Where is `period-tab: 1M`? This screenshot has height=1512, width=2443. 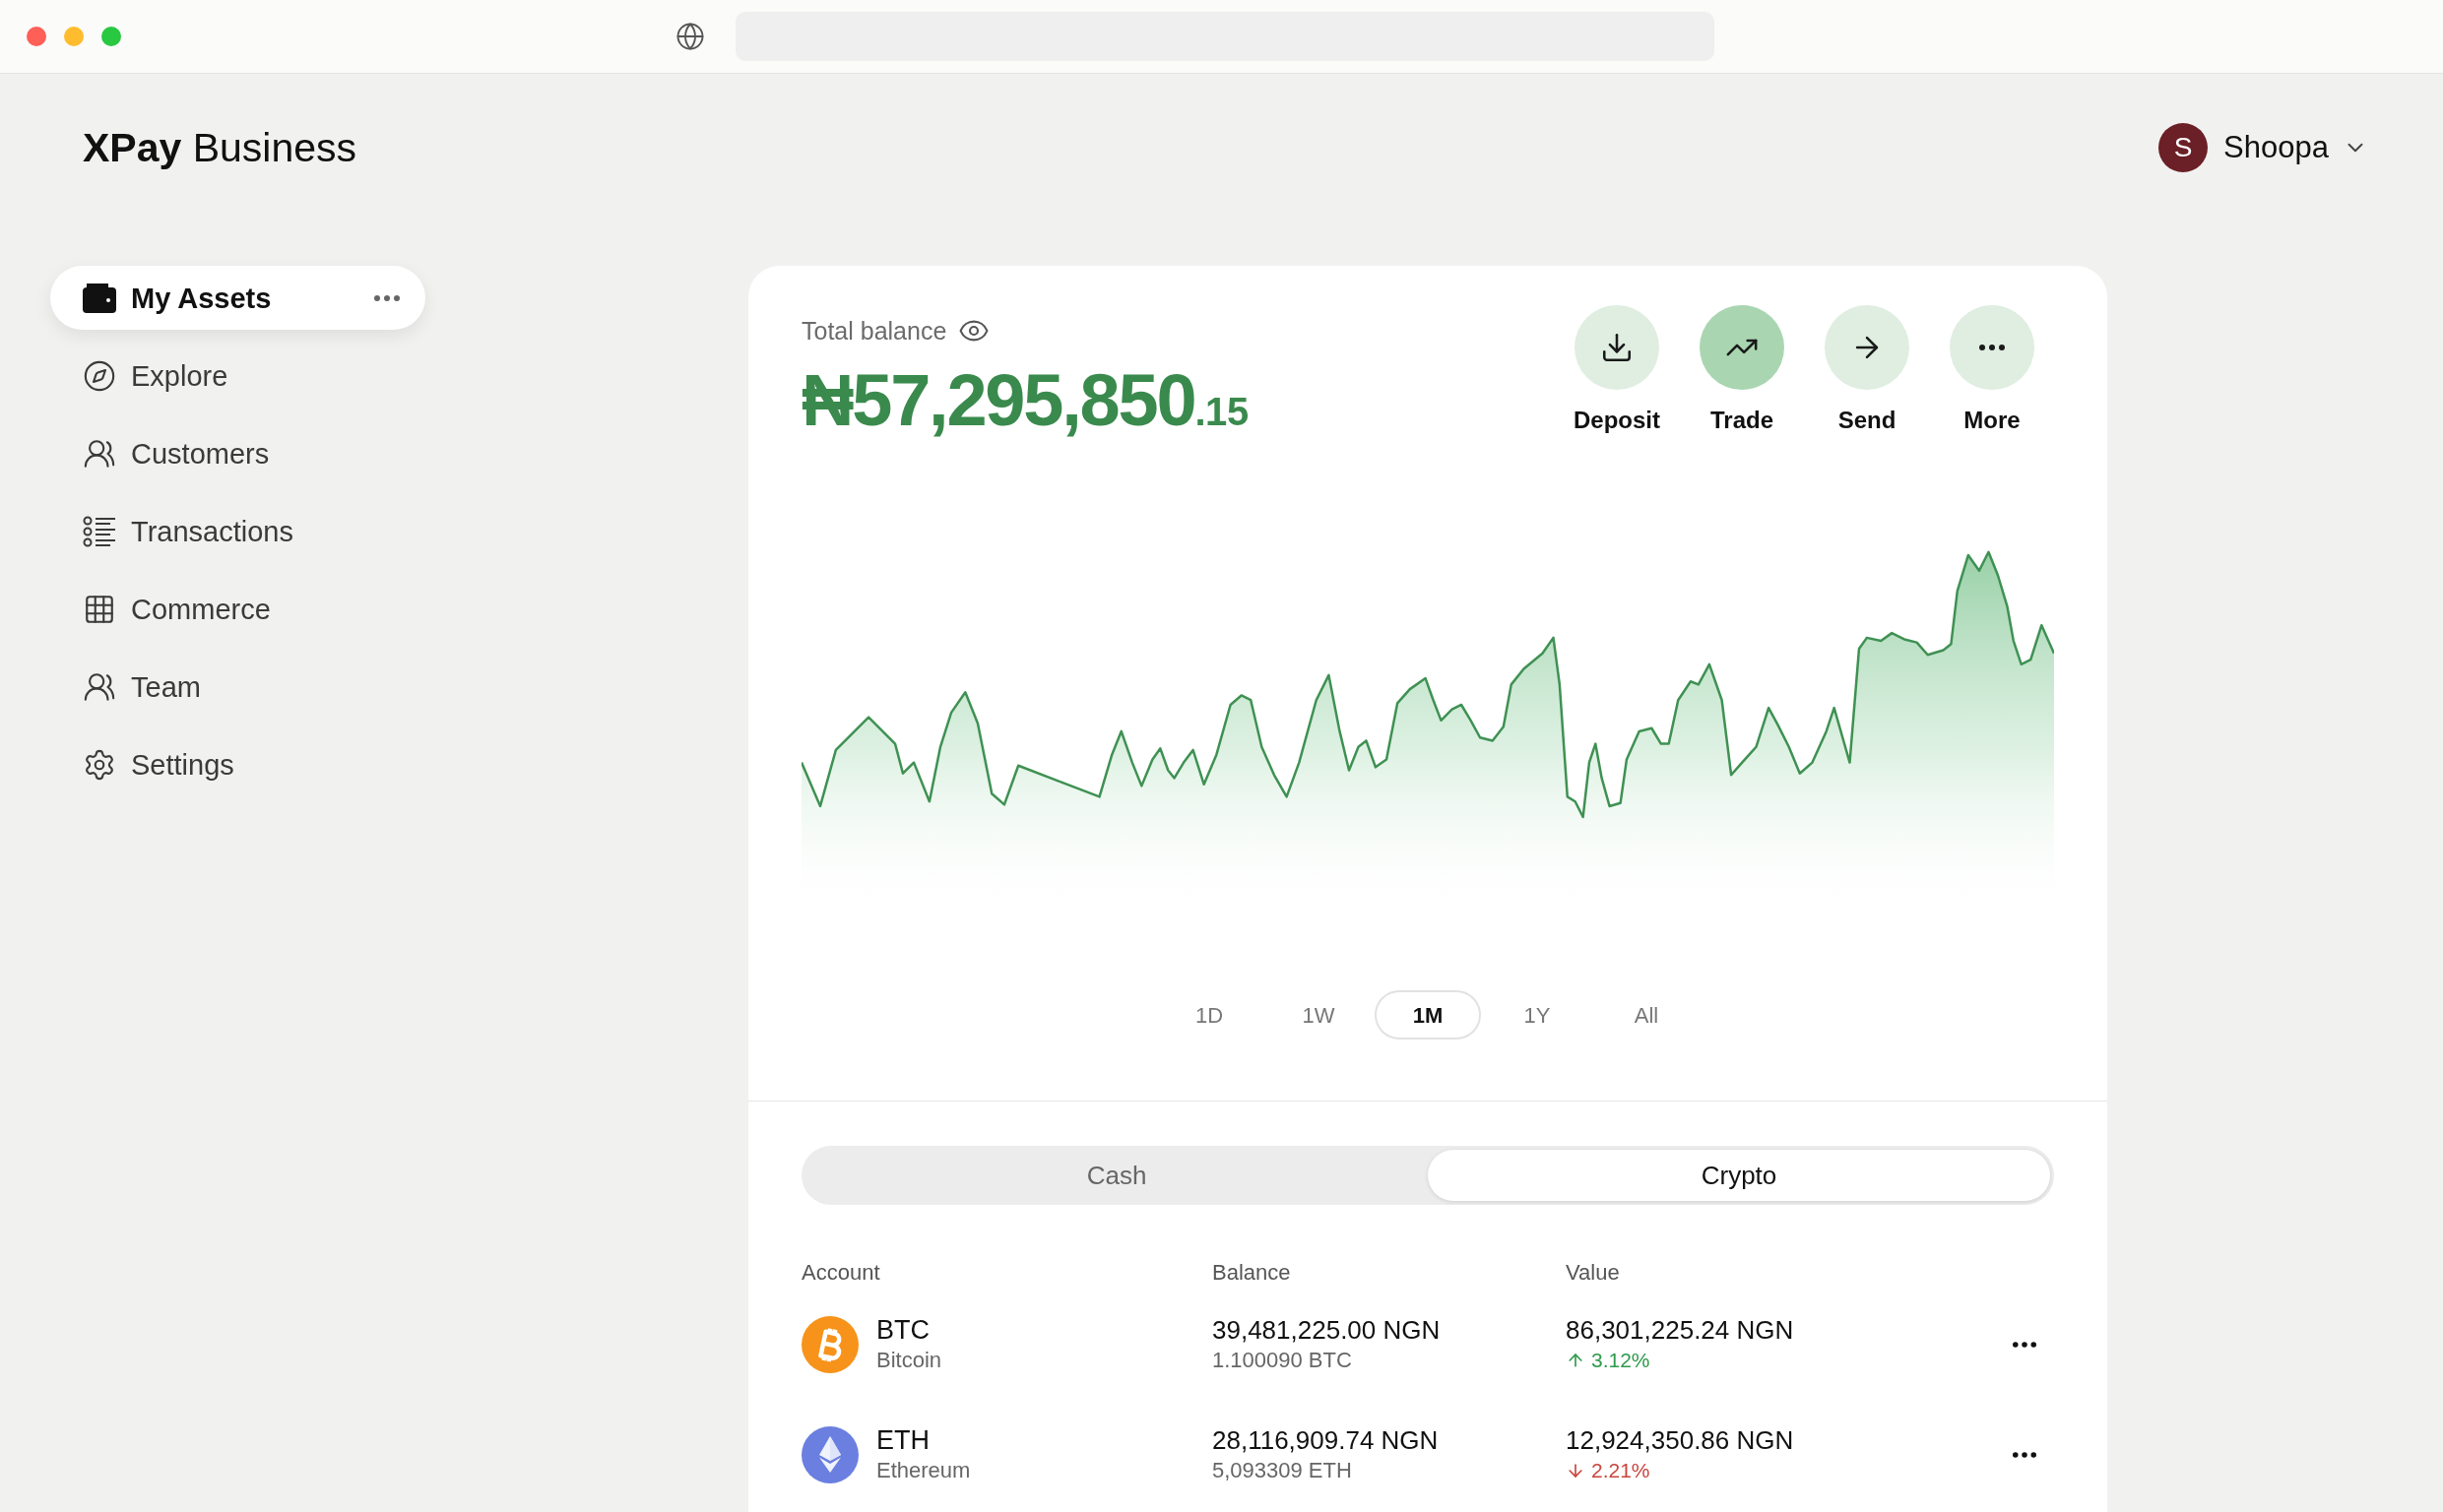 period-tab: 1M is located at coordinates (1428, 1015).